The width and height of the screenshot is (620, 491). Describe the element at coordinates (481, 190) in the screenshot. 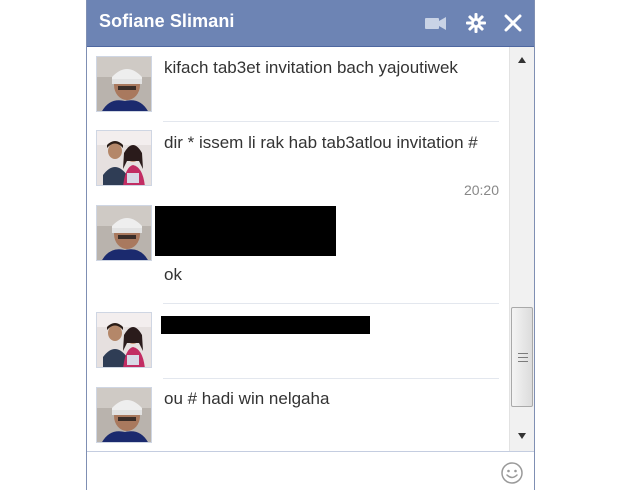

I see `message-timestamp: 20:20` at that location.